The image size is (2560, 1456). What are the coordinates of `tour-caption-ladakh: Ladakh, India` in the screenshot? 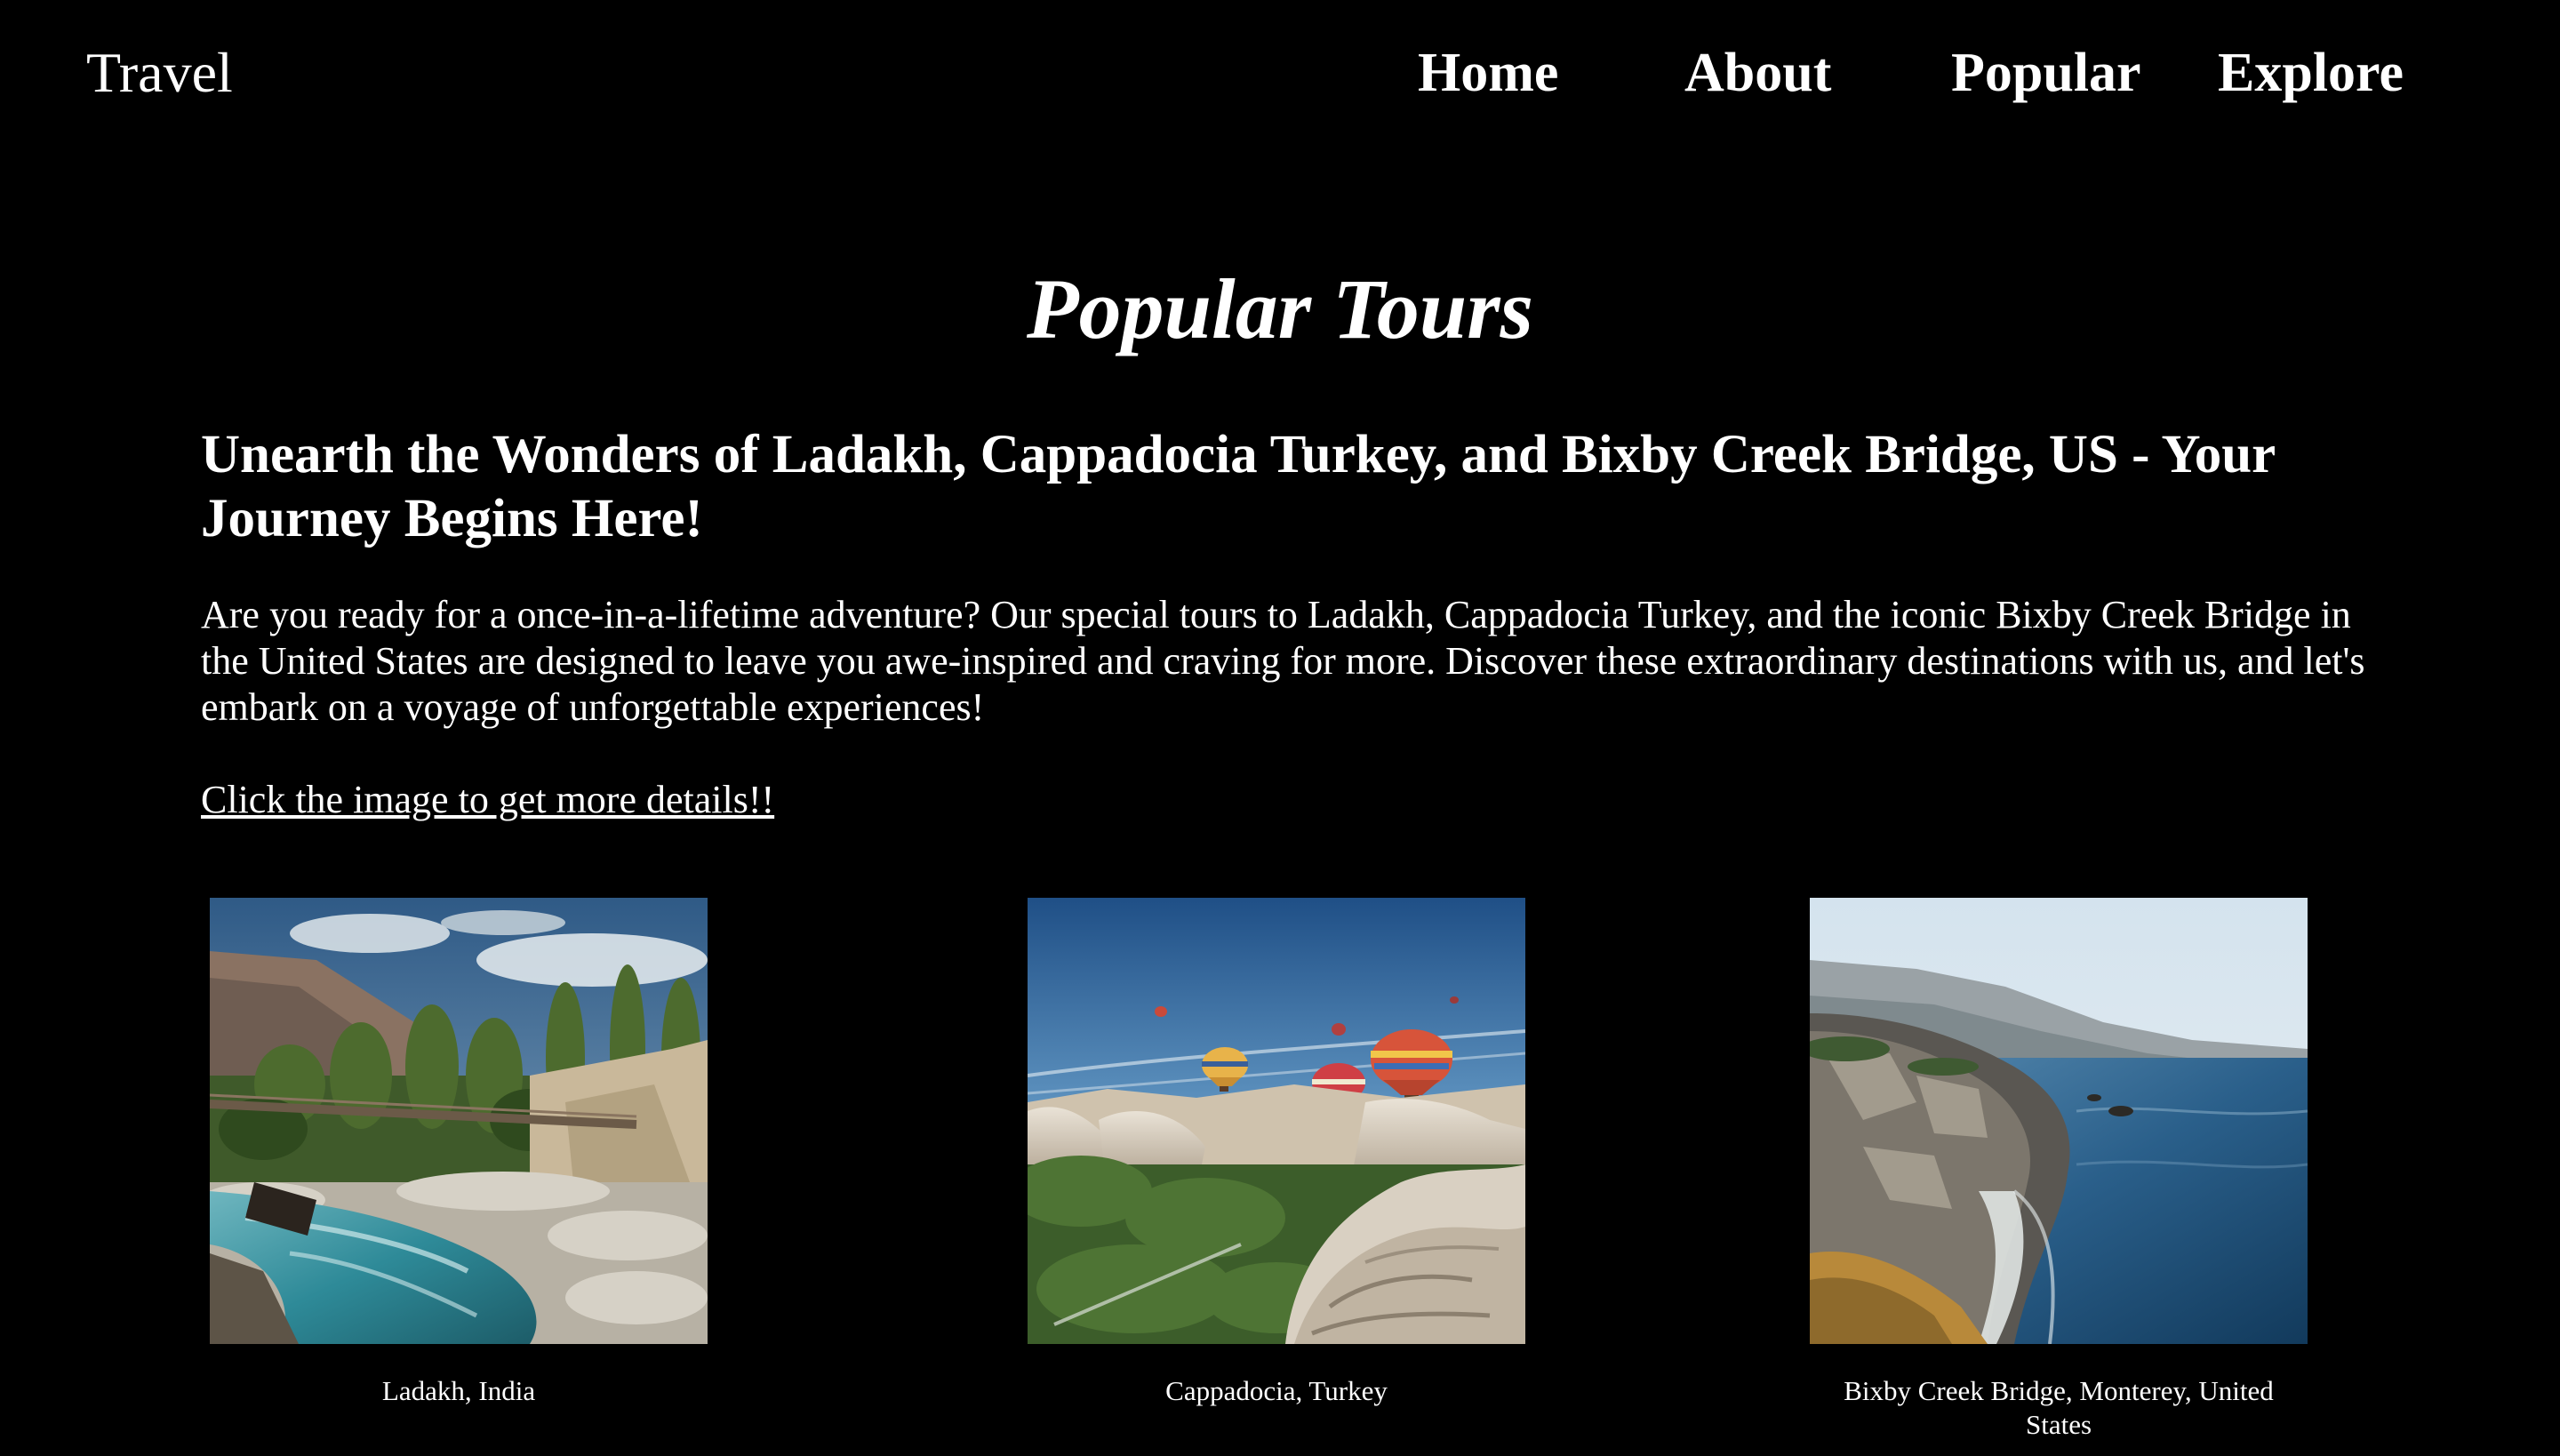 It's located at (458, 1390).